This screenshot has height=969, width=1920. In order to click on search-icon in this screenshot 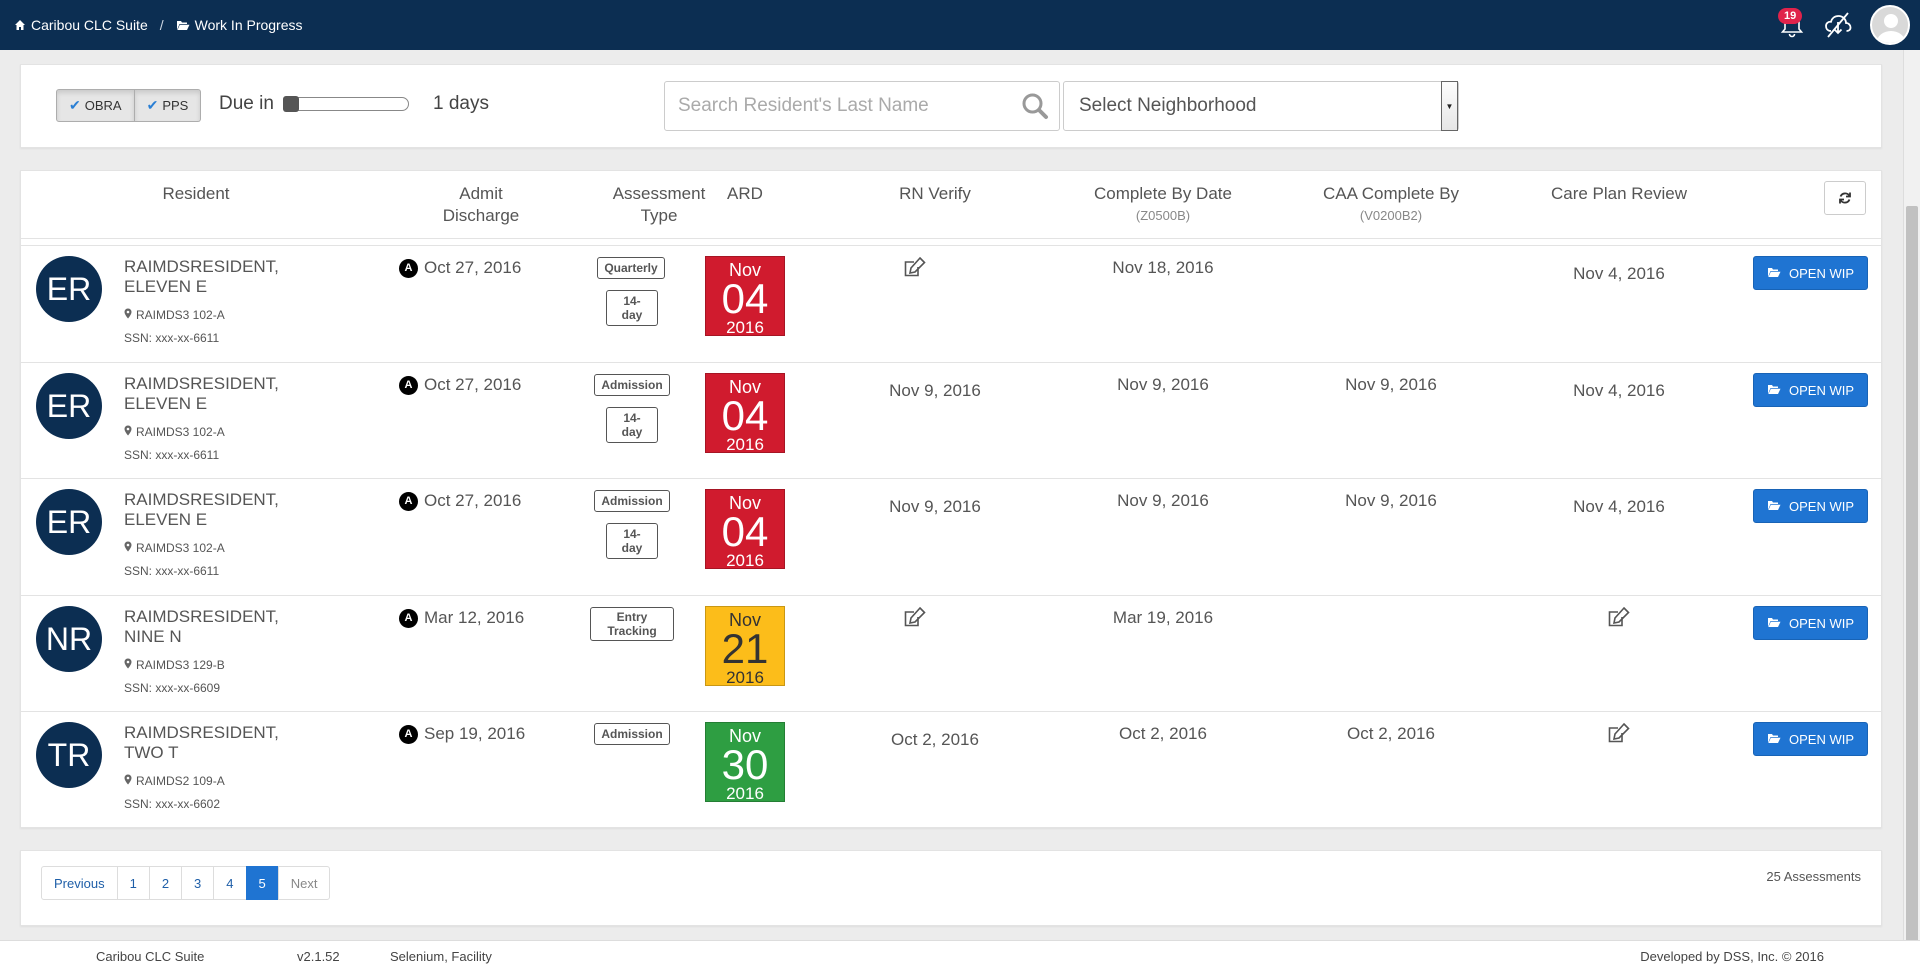, I will do `click(1035, 106)`.